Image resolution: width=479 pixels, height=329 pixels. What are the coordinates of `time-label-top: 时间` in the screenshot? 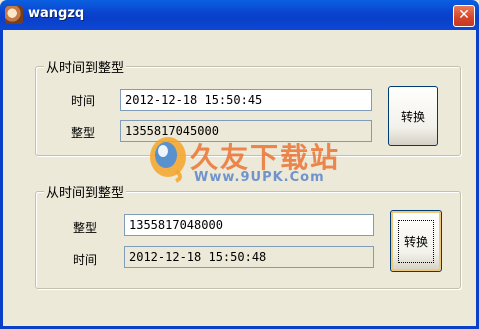 It's located at (83, 101).